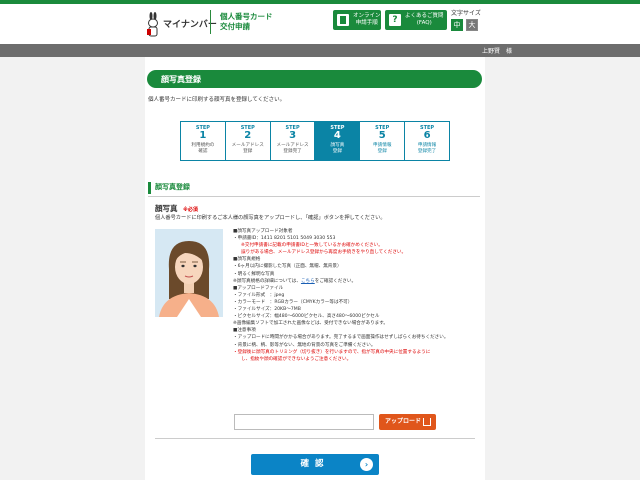  I want to click on notes-spec-detail: ※顔写真規格の詳細については、こちらをご確認ください。, so click(358, 281).